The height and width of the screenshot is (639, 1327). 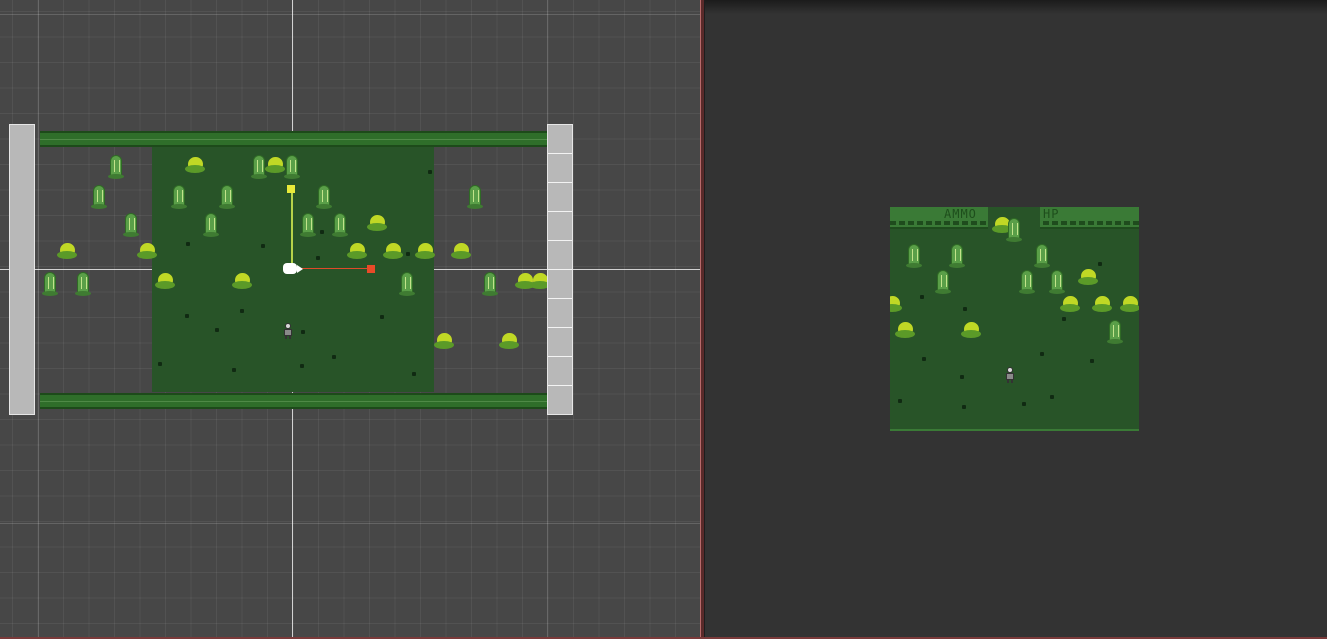 What do you see at coordinates (293, 401) in the screenshot?
I see `bottom-border-tile` at bounding box center [293, 401].